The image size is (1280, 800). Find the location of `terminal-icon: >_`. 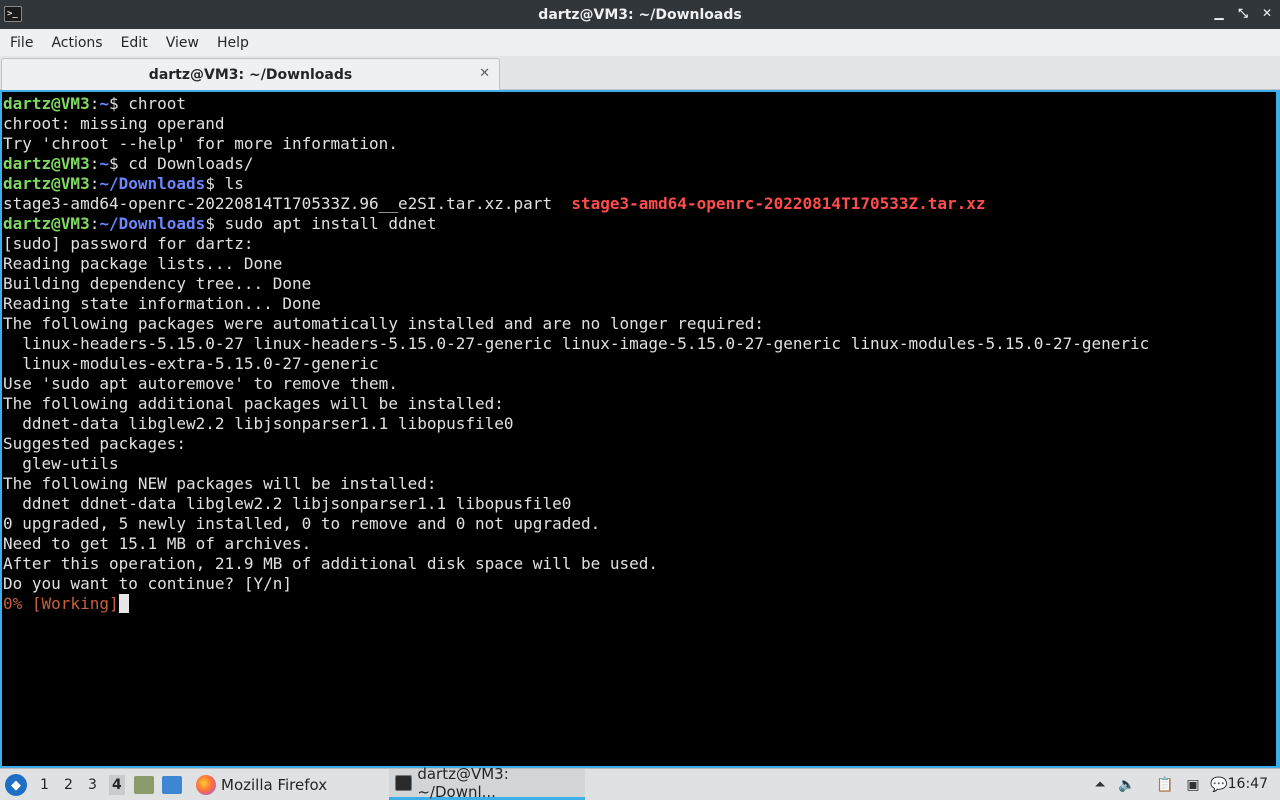

terminal-icon: >_ is located at coordinates (13, 14).